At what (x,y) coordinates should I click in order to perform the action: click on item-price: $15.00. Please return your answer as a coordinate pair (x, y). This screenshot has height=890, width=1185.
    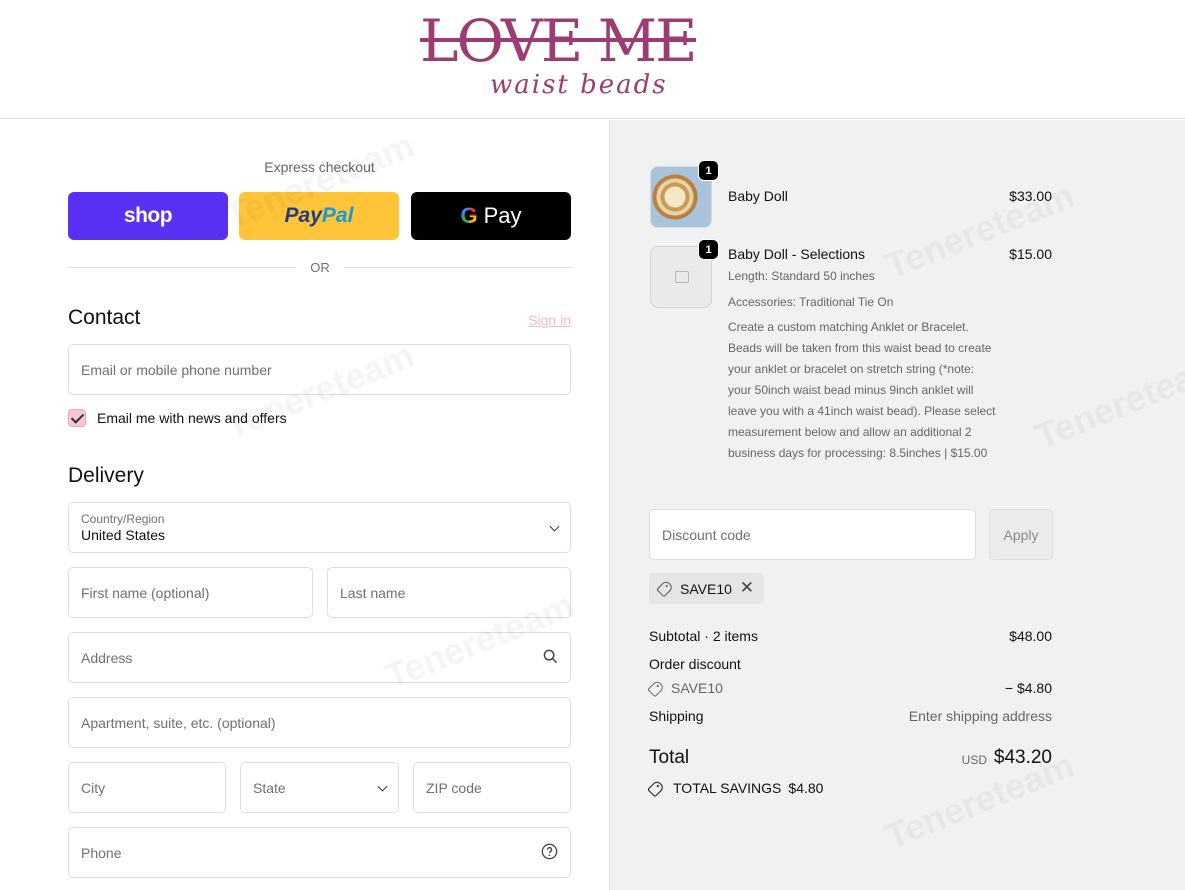
    Looking at the image, I should click on (1030, 254).